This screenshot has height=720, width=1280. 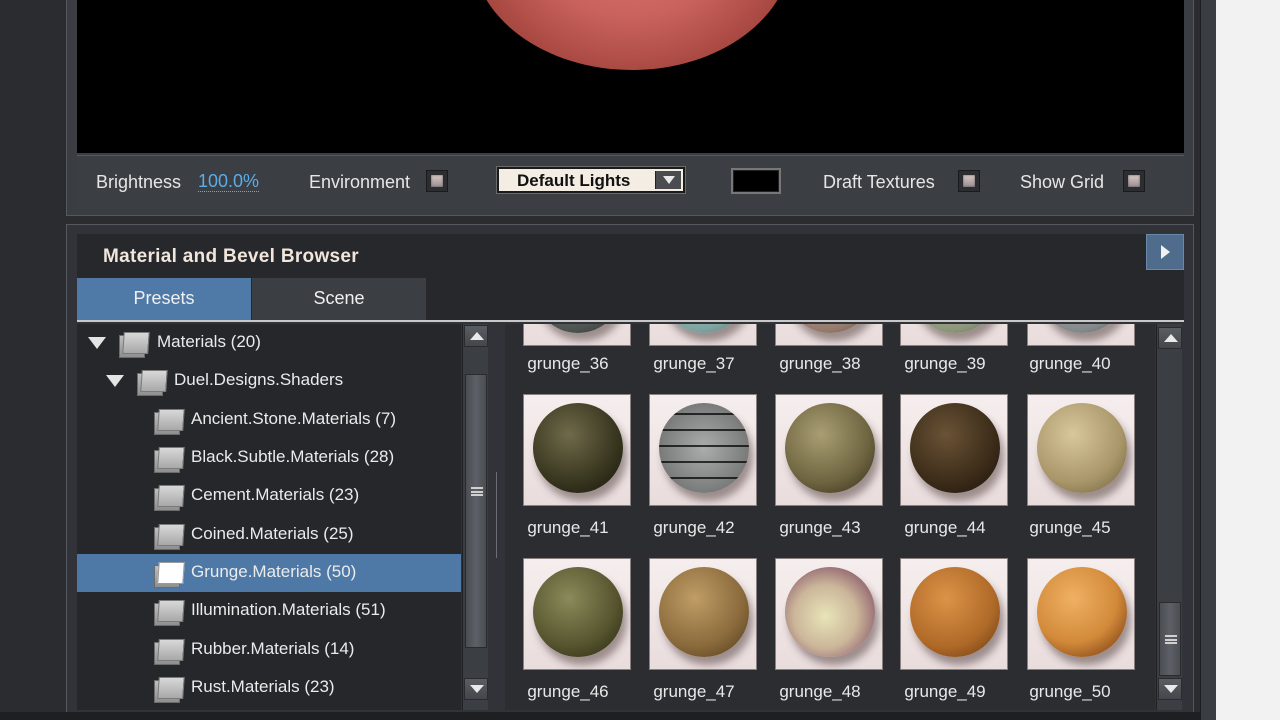 What do you see at coordinates (630, 300) in the screenshot?
I see `browser-tabs: Presets Scene` at bounding box center [630, 300].